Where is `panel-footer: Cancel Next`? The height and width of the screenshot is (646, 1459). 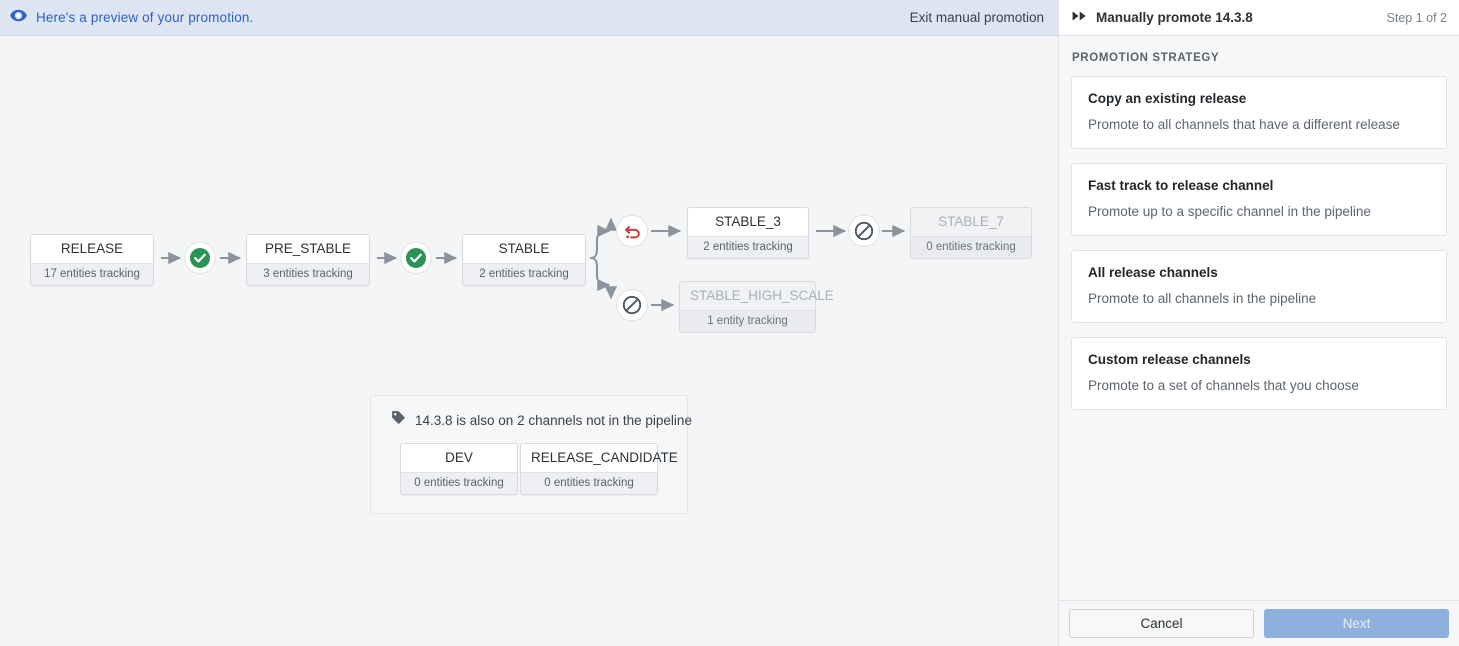 panel-footer: Cancel Next is located at coordinates (1259, 623).